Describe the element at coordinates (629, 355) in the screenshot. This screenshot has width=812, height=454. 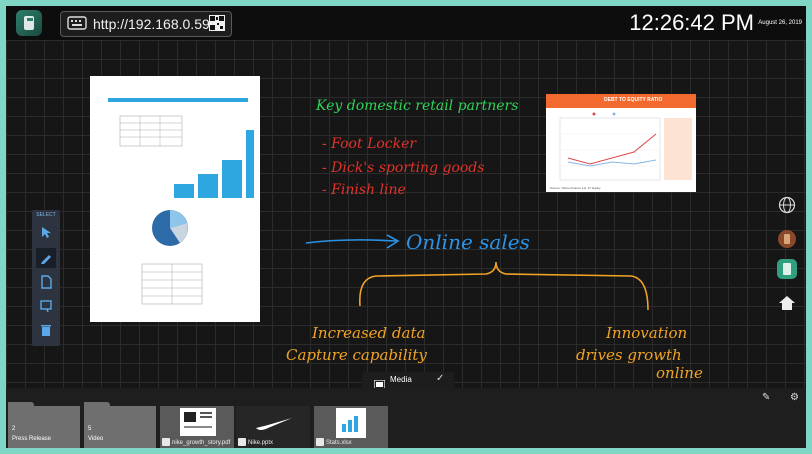
I see `annotation-note: drives growth` at that location.